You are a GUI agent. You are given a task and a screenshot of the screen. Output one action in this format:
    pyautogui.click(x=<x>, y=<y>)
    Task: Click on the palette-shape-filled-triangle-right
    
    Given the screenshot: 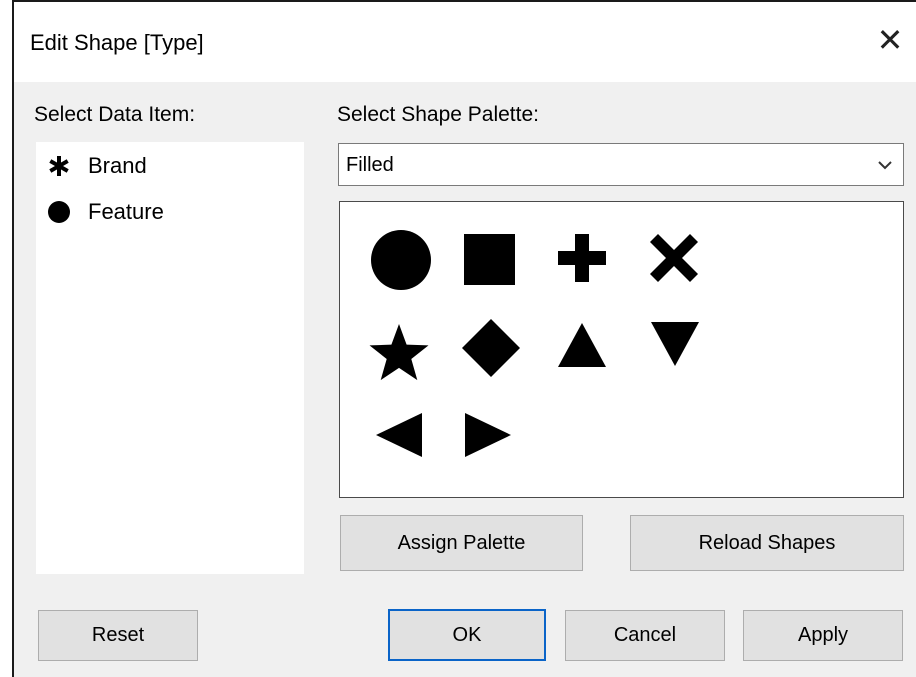 What is the action you would take?
    pyautogui.click(x=488, y=435)
    